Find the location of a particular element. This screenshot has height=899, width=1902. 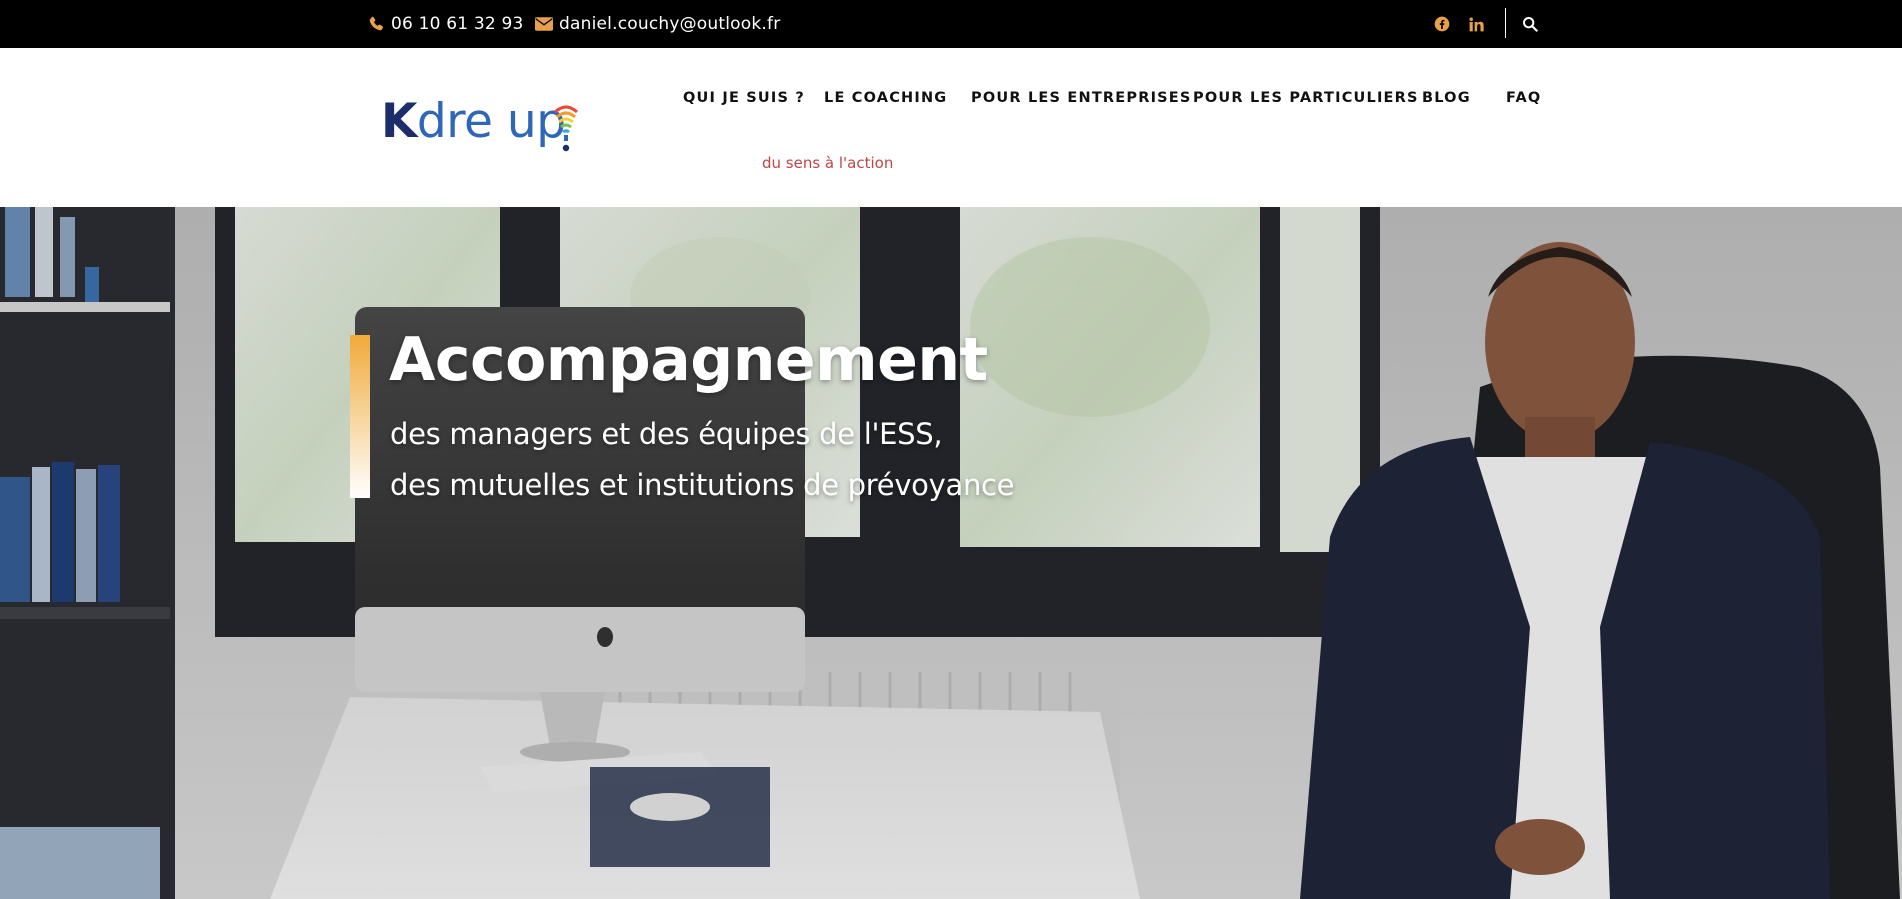

facebook-link is located at coordinates (1442, 24).